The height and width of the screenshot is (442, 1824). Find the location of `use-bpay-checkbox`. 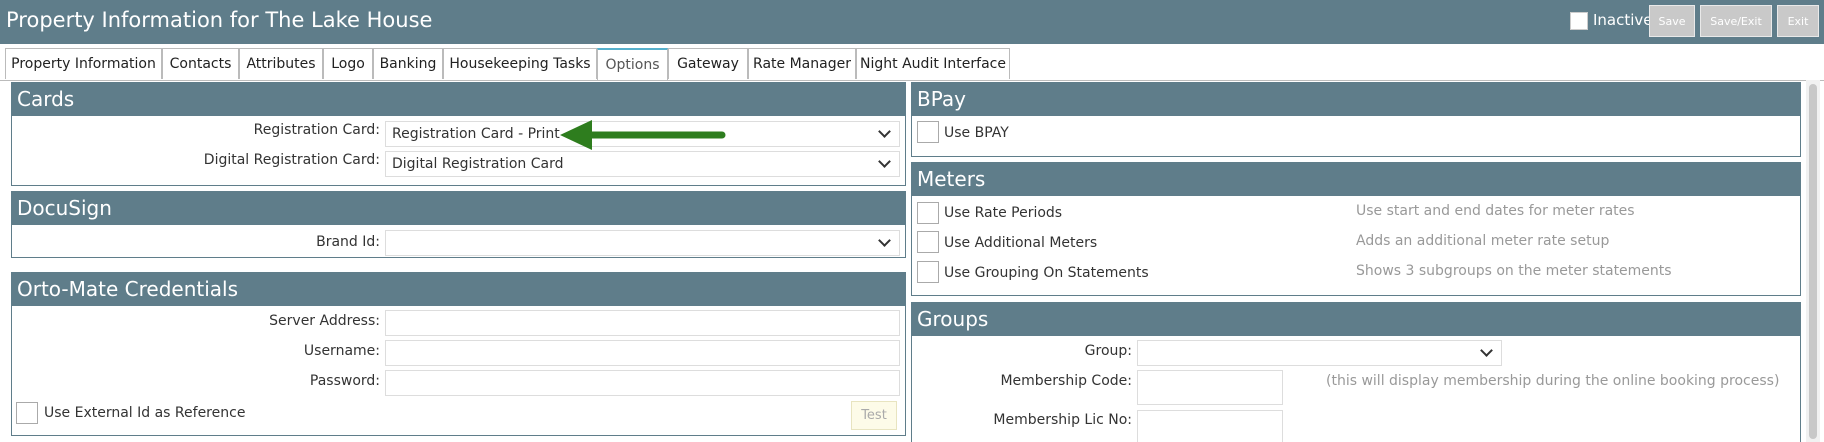

use-bpay-checkbox is located at coordinates (928, 132).